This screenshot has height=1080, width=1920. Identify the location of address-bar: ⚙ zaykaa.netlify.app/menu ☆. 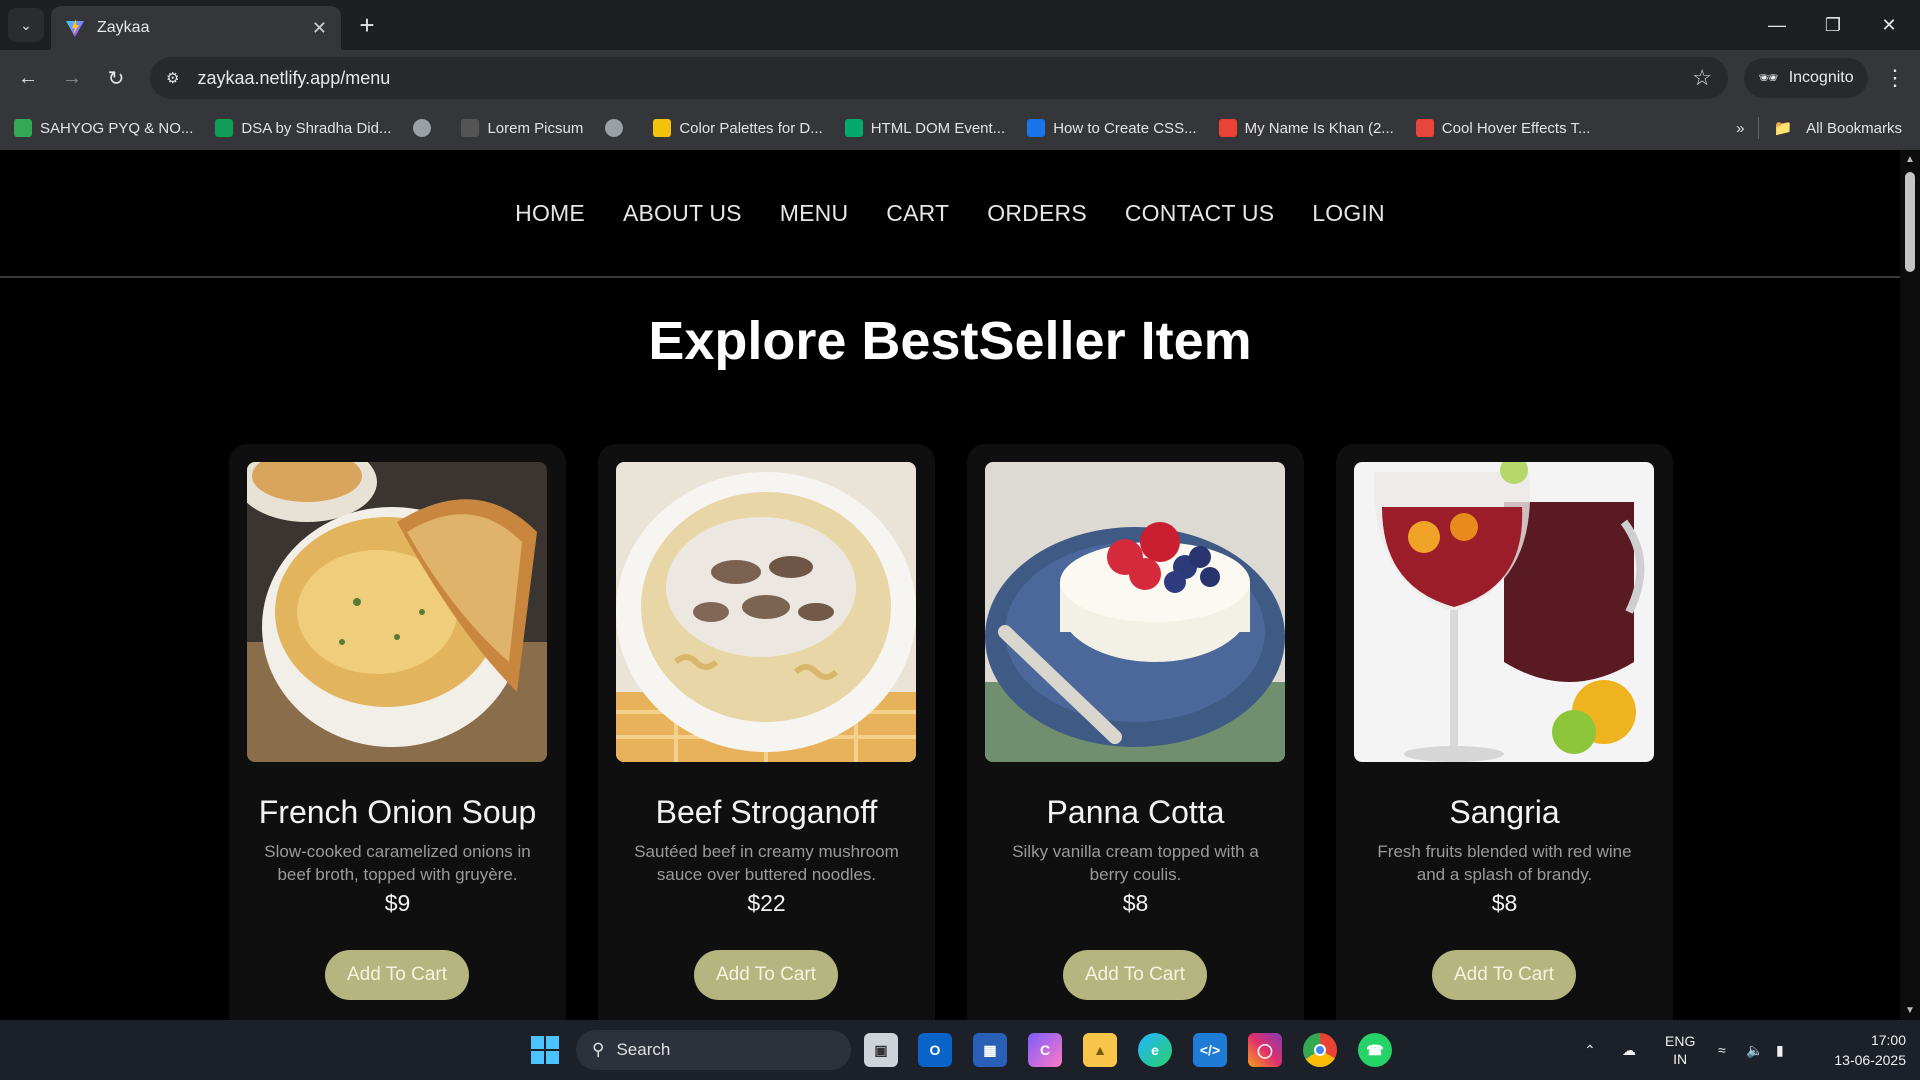
(939, 78).